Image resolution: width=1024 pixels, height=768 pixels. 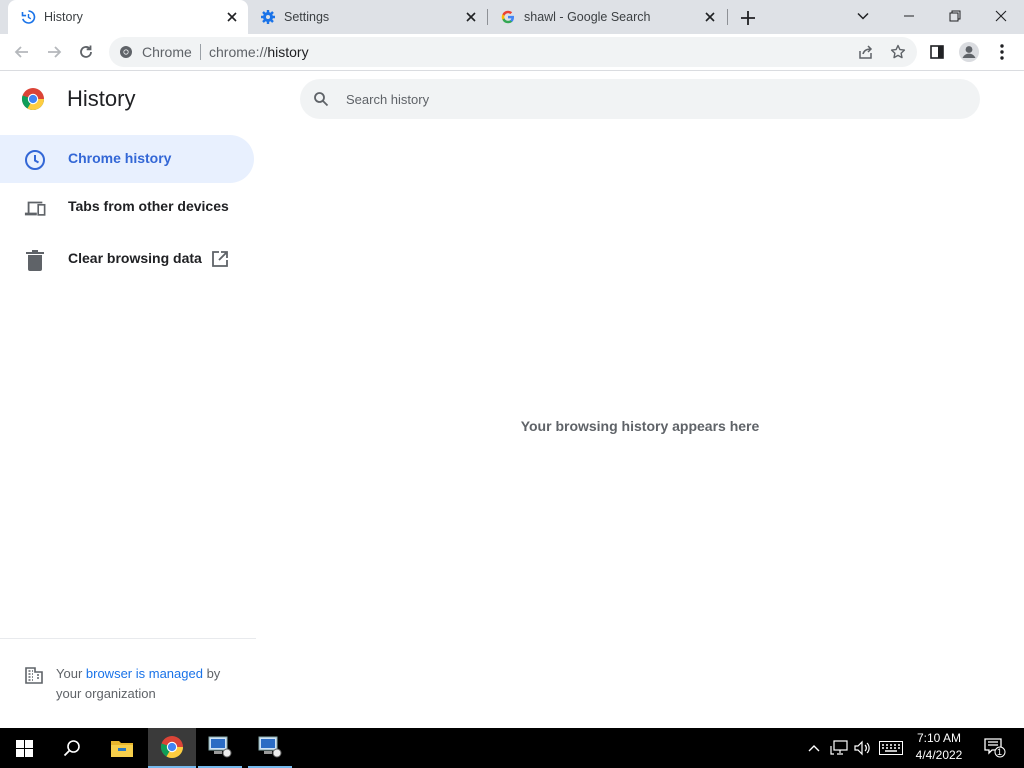 I want to click on side-panel-icon, so click(x=937, y=52).